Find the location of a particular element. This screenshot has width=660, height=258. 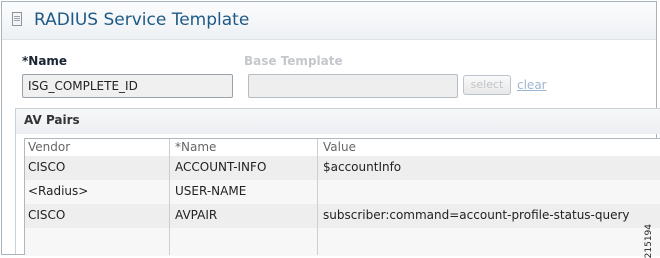

av-pairs-header: AV Pairs is located at coordinates (338, 121).